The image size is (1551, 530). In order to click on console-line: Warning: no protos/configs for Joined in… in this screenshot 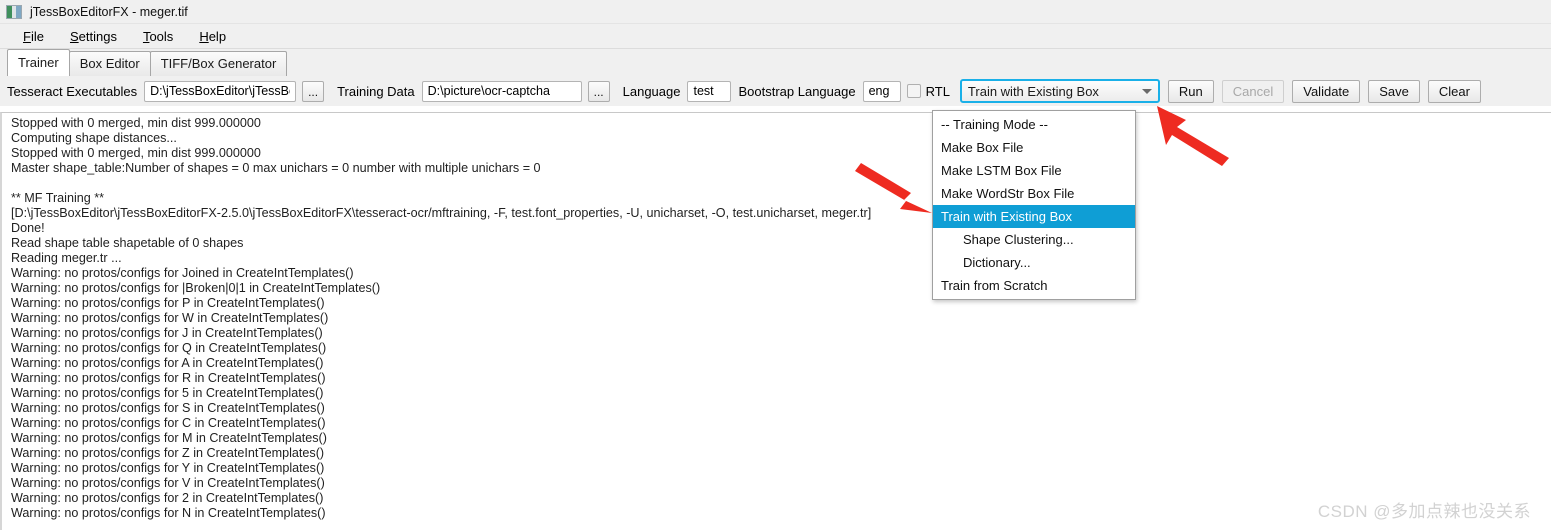, I will do `click(182, 273)`.